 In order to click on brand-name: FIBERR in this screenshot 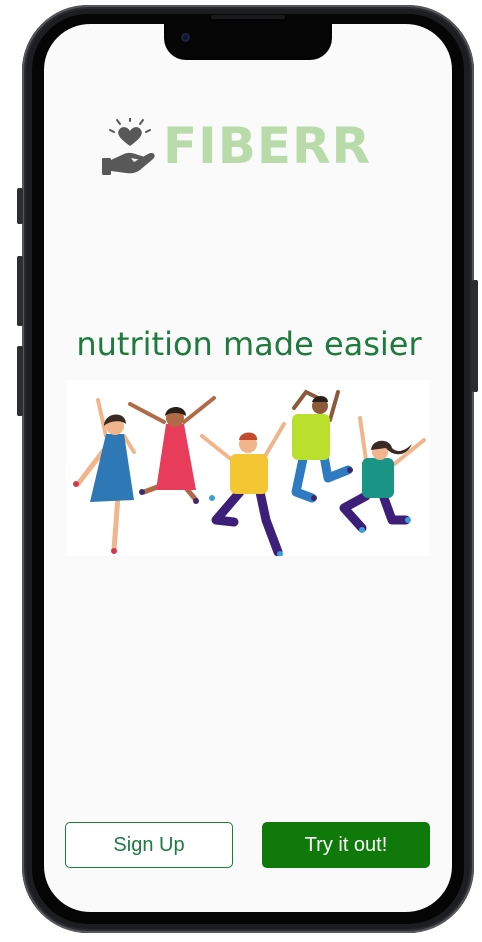, I will do `click(267, 146)`.